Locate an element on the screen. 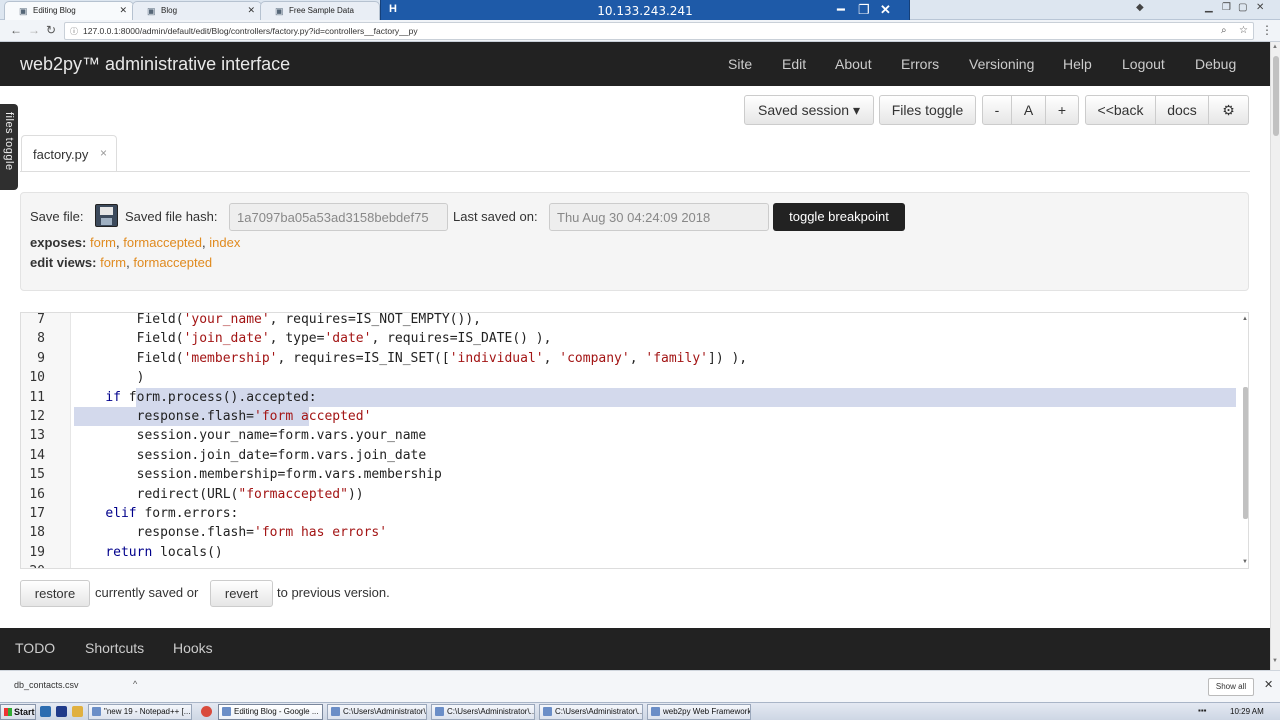  code-line: 10 ) is located at coordinates (628, 377).